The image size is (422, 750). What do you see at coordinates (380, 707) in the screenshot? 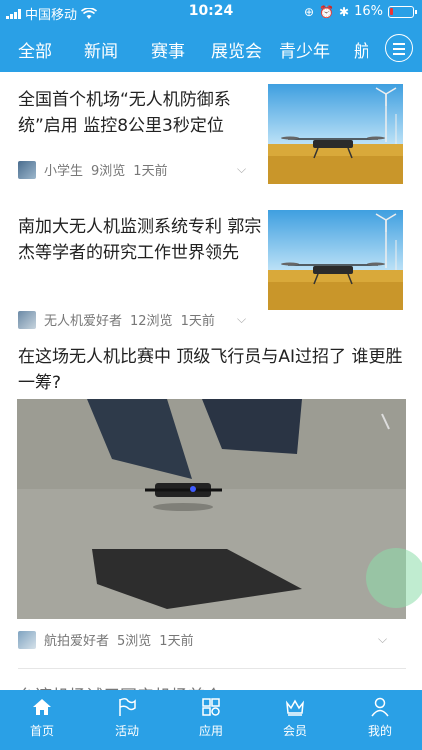
I see `user-icon` at bounding box center [380, 707].